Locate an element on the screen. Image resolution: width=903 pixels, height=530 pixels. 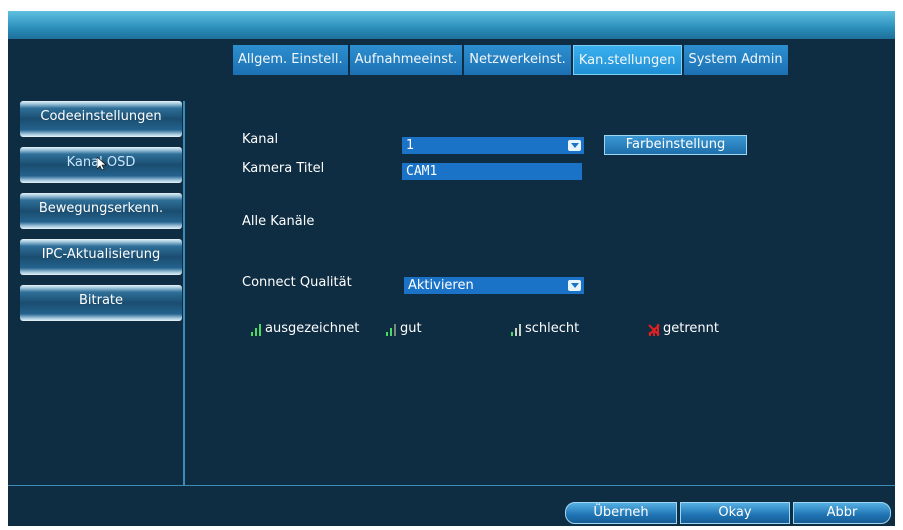
legend-excellent: ausgezeichnet is located at coordinates (305, 328).